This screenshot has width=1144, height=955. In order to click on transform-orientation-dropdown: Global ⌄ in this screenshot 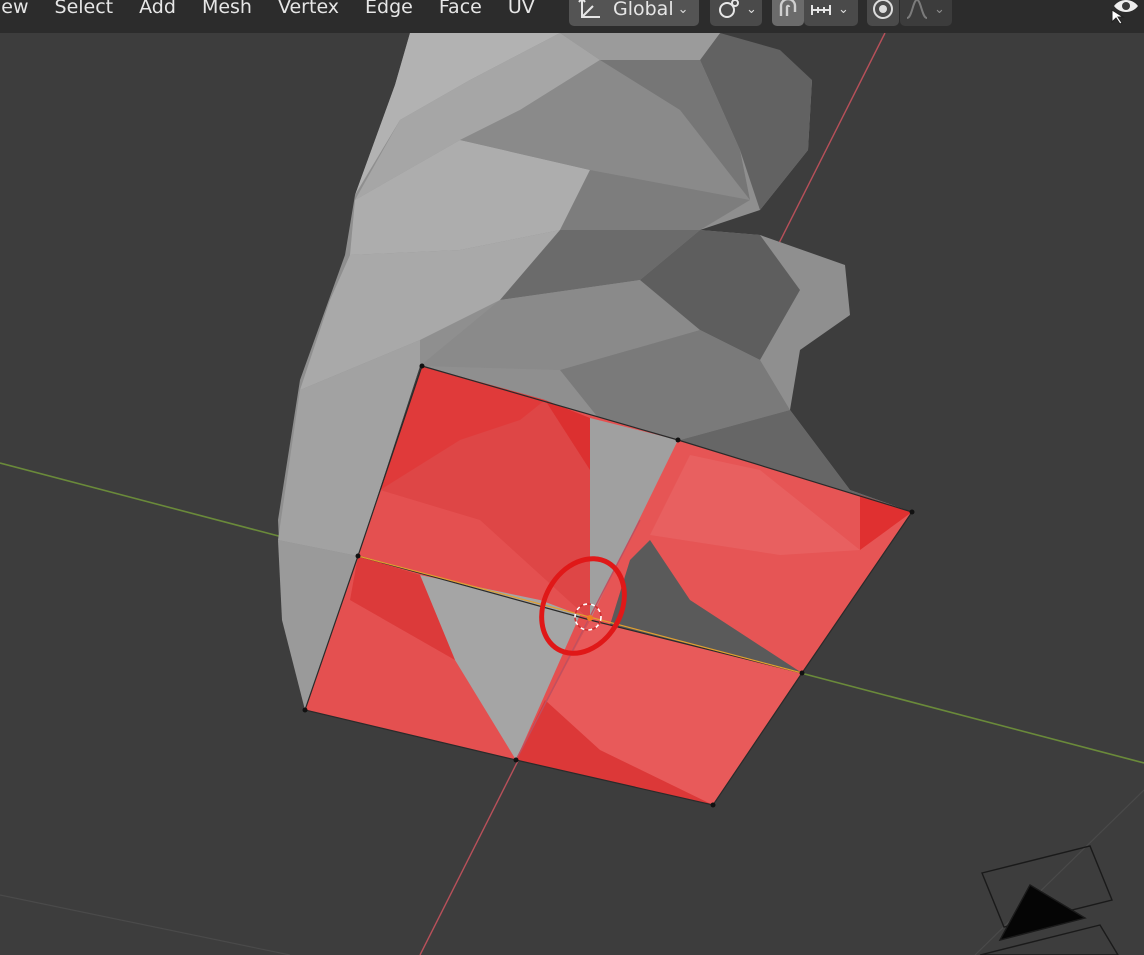, I will do `click(634, 13)`.